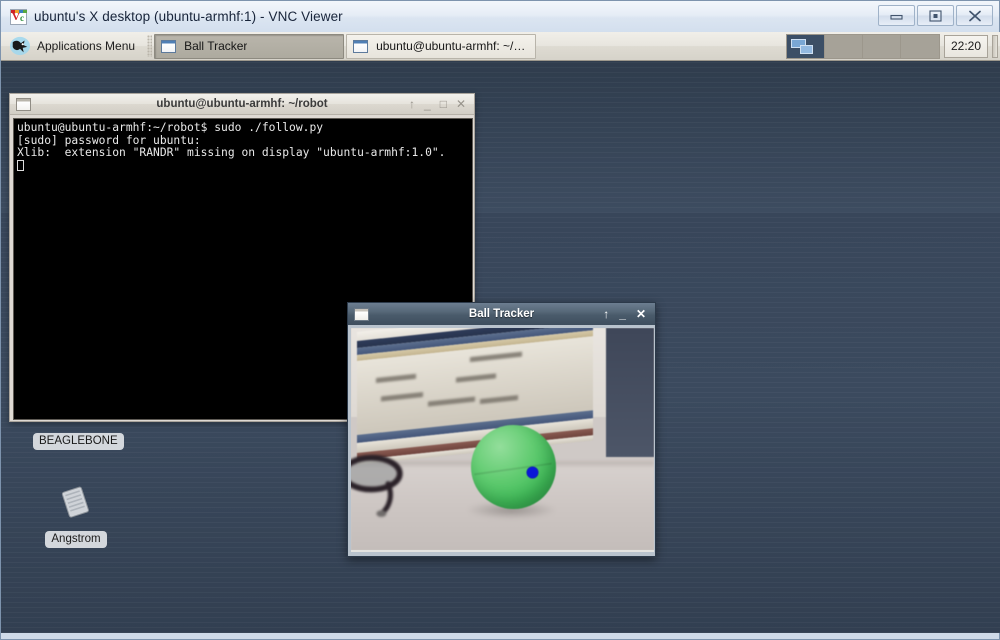 The image size is (1000, 640). What do you see at coordinates (216, 46) in the screenshot?
I see `task-button-label: Ball Tracker` at bounding box center [216, 46].